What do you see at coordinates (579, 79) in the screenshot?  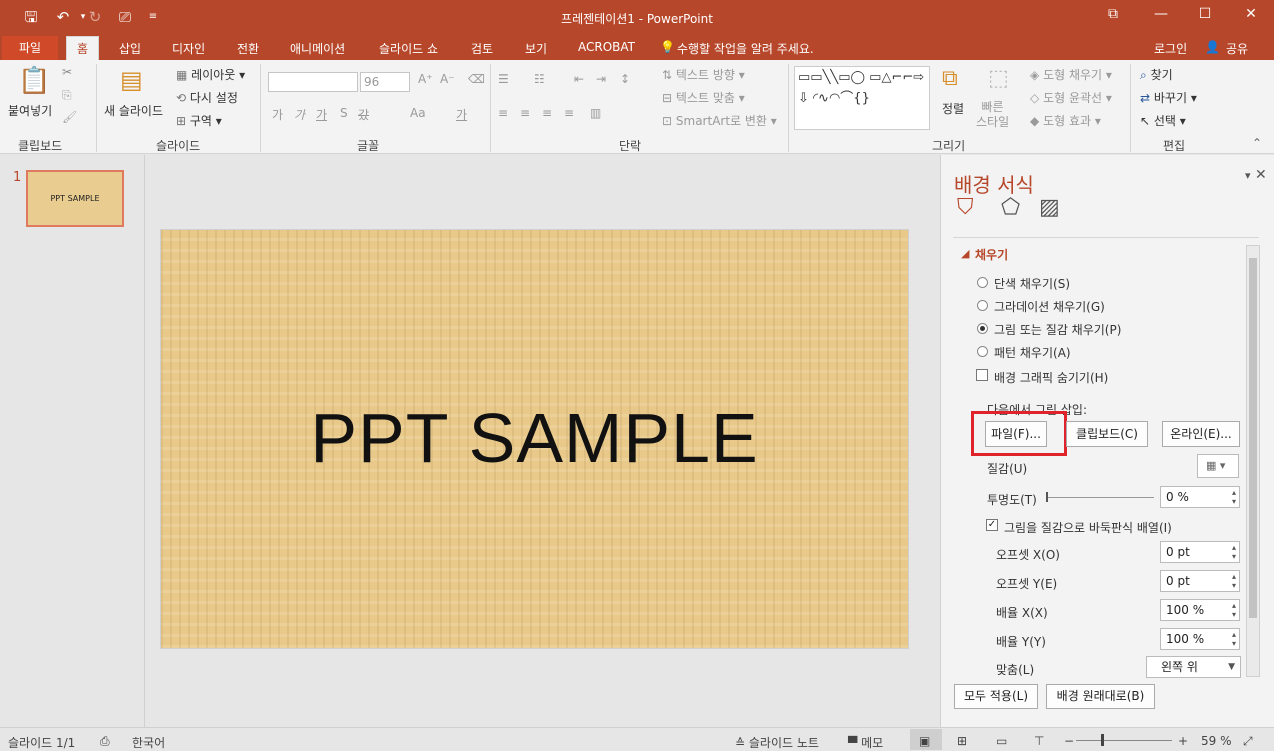 I see `decrease-indent-icon: ⇤` at bounding box center [579, 79].